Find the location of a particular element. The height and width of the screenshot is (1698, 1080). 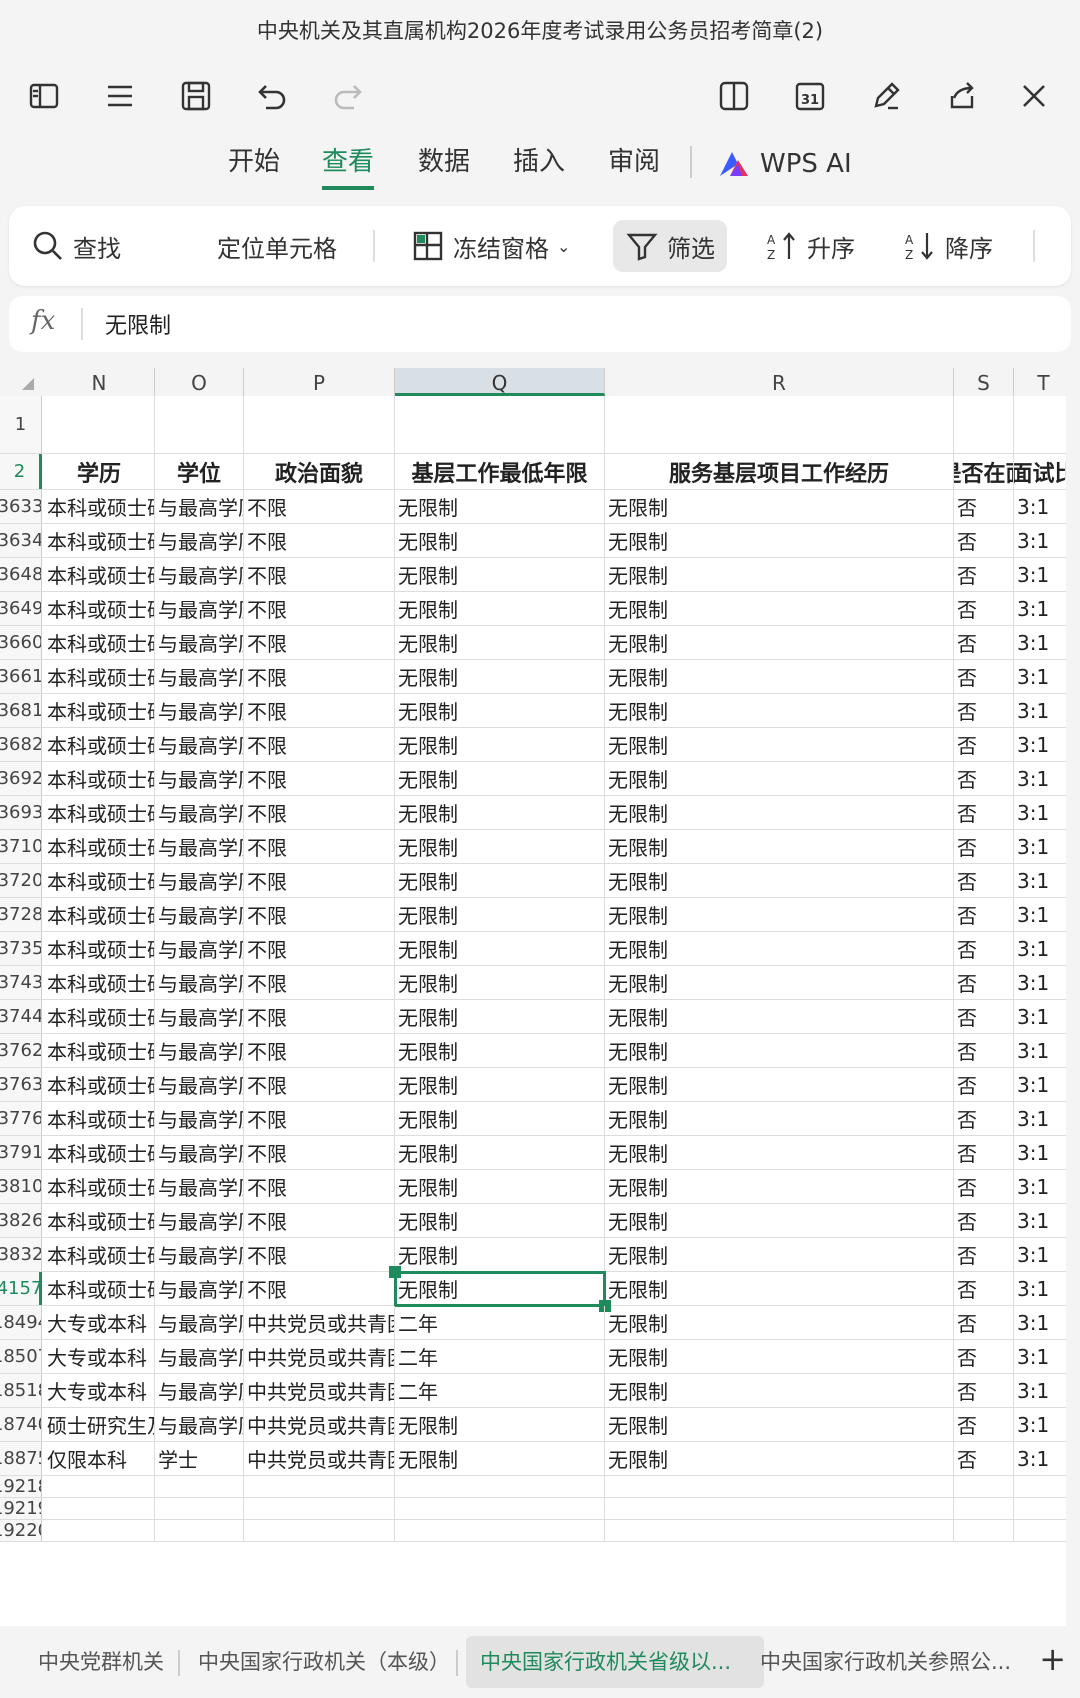

row-number: 3743 is located at coordinates (21, 982).